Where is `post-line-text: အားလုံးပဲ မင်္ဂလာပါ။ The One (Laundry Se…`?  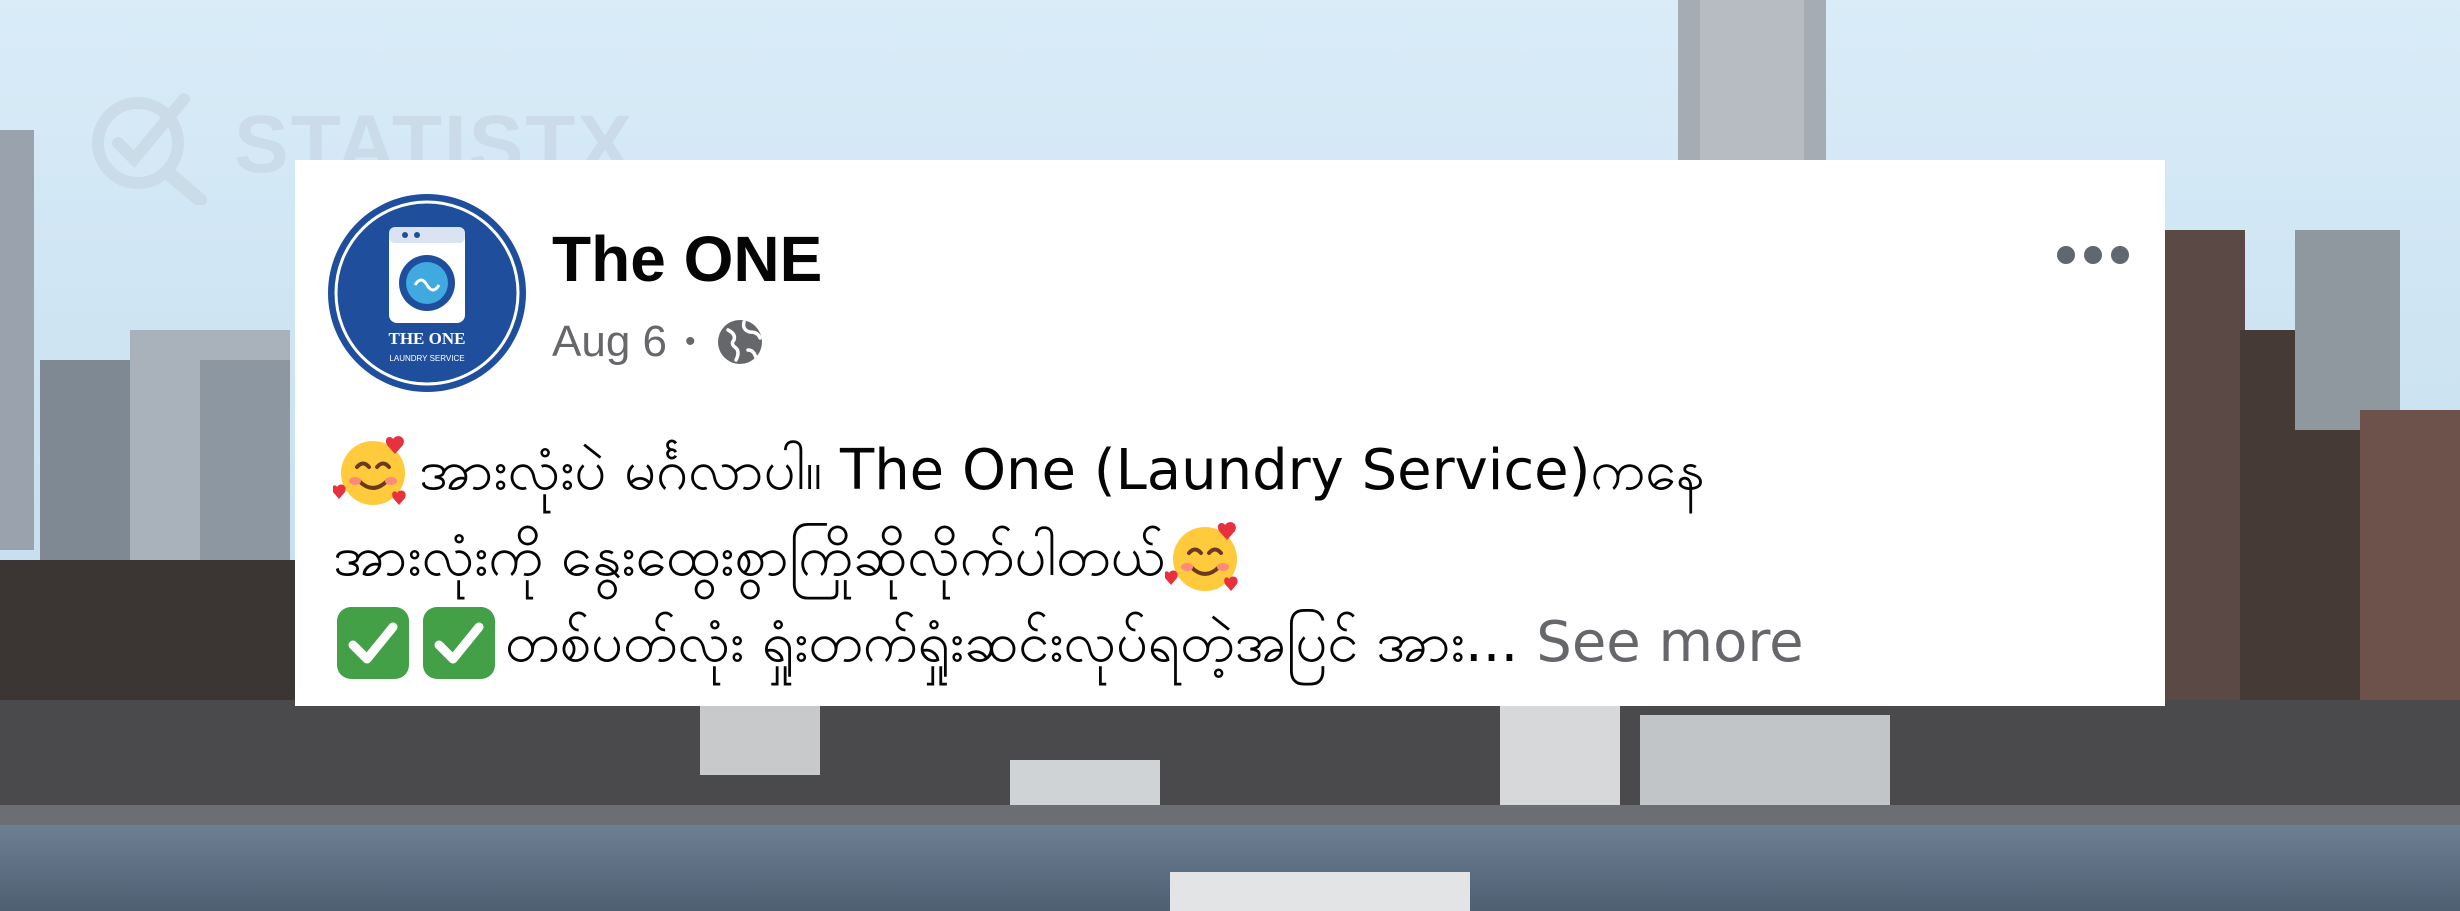 post-line-text: အားလုံးပဲ မင်္ဂလာပါ။ The One (Laundry Se… is located at coordinates (1062, 470).